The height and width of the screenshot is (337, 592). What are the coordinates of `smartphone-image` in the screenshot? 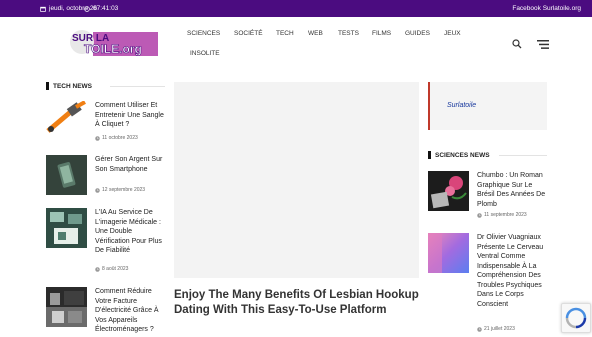 It's located at (66, 175).